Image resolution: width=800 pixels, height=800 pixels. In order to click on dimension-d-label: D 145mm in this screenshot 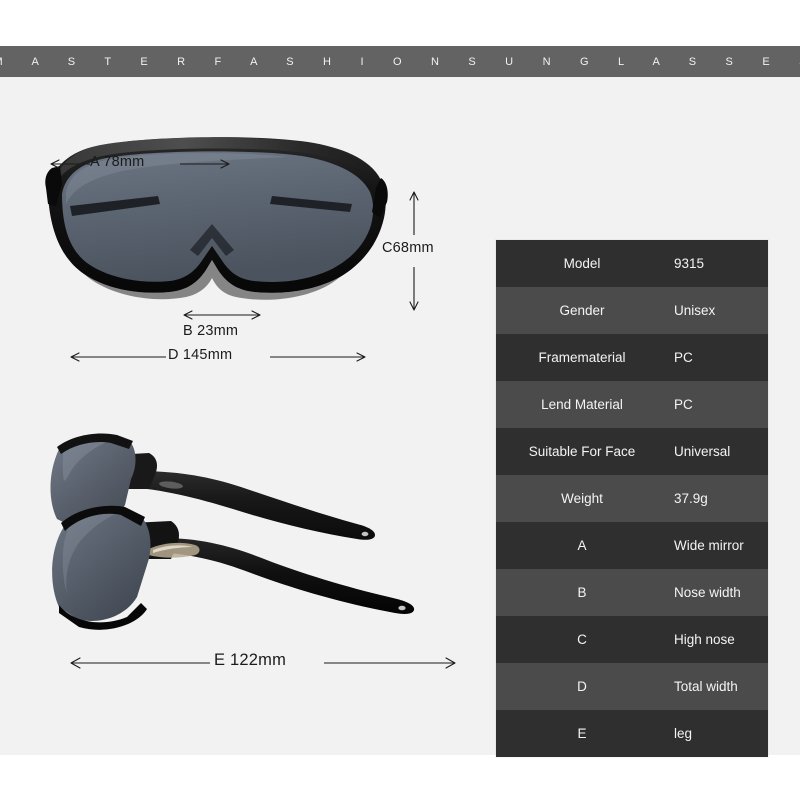, I will do `click(200, 355)`.